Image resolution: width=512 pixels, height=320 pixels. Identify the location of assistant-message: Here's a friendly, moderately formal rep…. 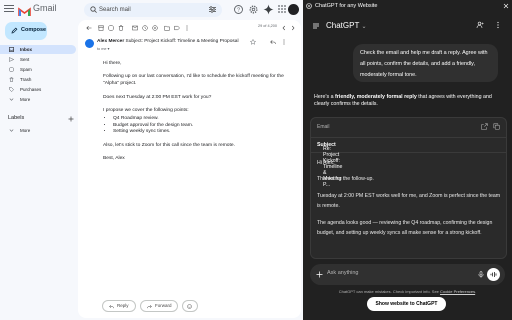
(409, 101).